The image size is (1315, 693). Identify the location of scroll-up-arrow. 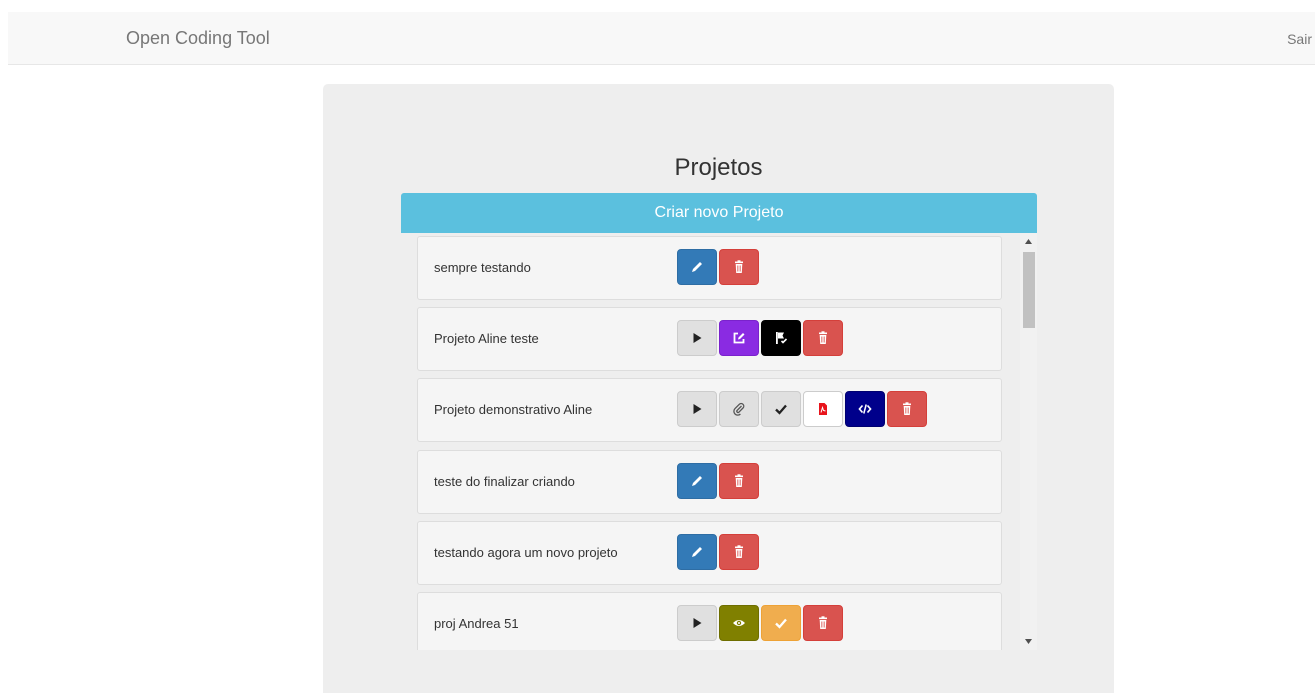
(1028, 241).